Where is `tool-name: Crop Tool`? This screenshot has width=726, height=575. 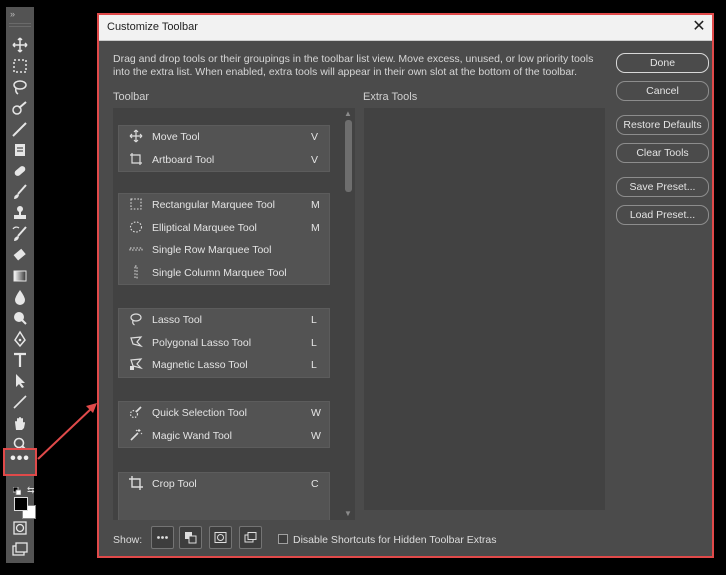
tool-name: Crop Tool is located at coordinates (174, 484).